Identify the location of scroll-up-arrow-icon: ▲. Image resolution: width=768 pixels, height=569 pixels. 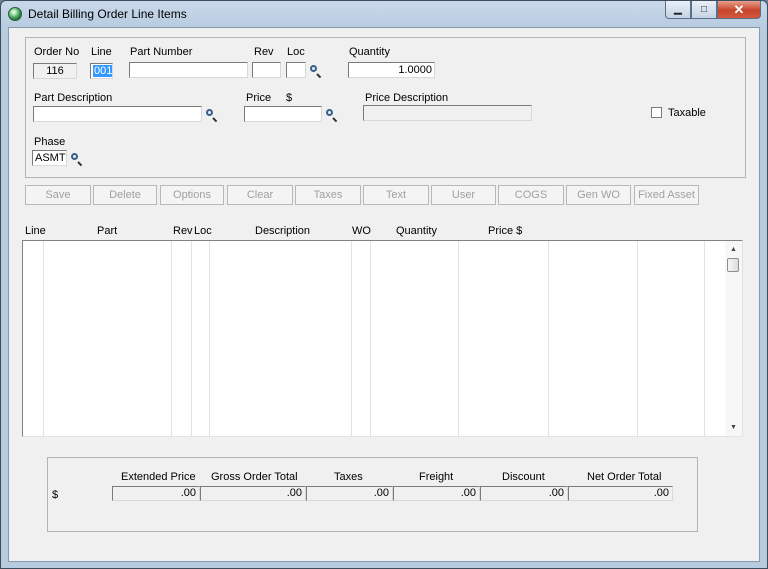
(733, 249).